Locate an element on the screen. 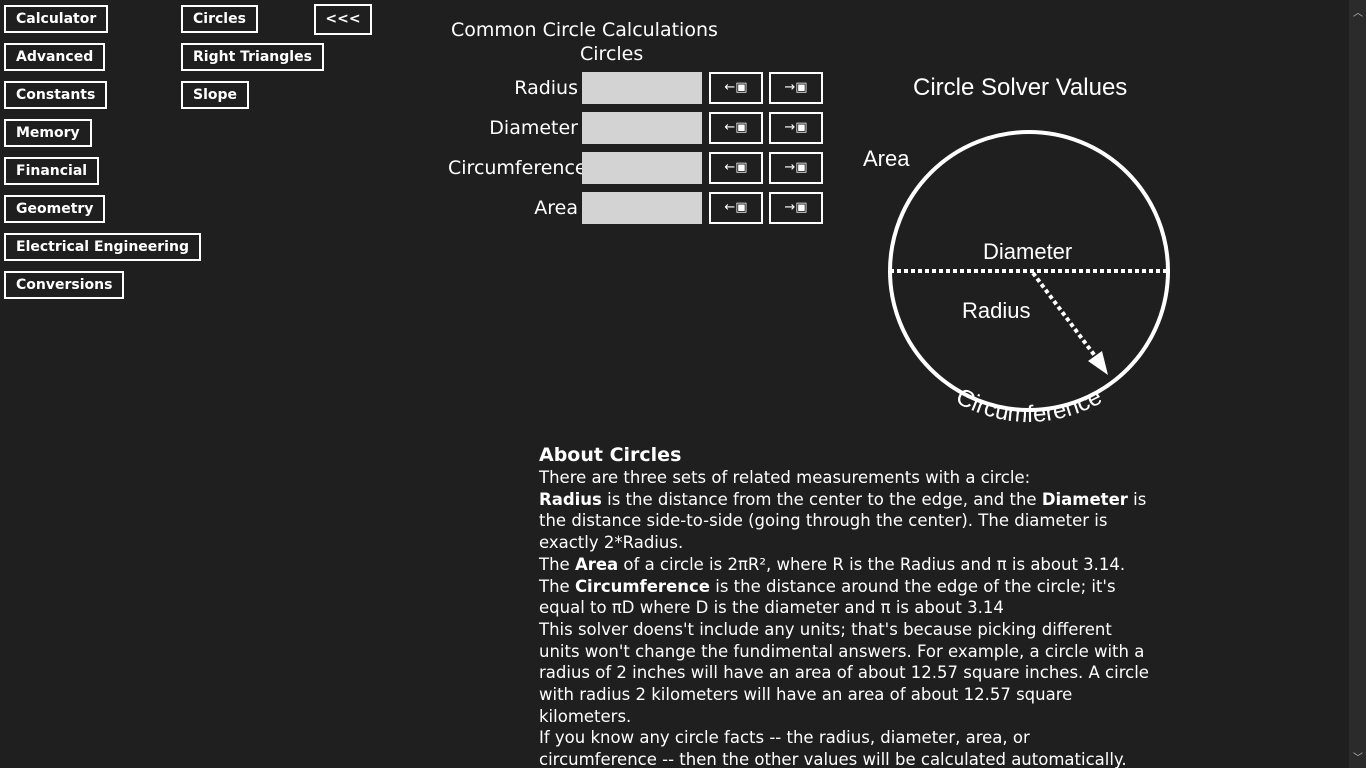 The height and width of the screenshot is (768, 1366). nav-conversions-button: Conversions is located at coordinates (64, 285).